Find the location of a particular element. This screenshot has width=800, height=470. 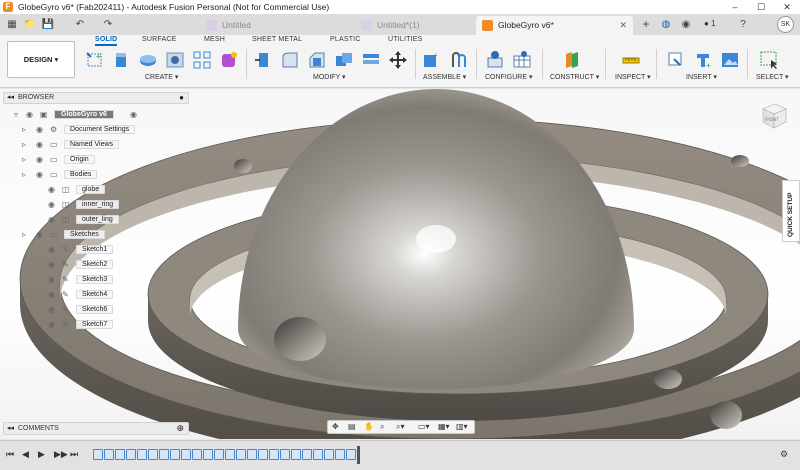

browser-minimize-icon: ● is located at coordinates (181, 97).